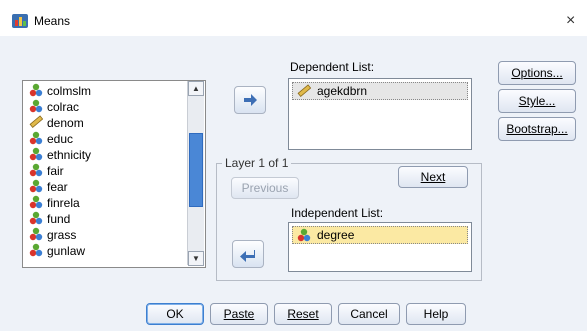 The height and width of the screenshot is (331, 587). What do you see at coordinates (51, 139) in the screenshot?
I see `list-item: educ` at bounding box center [51, 139].